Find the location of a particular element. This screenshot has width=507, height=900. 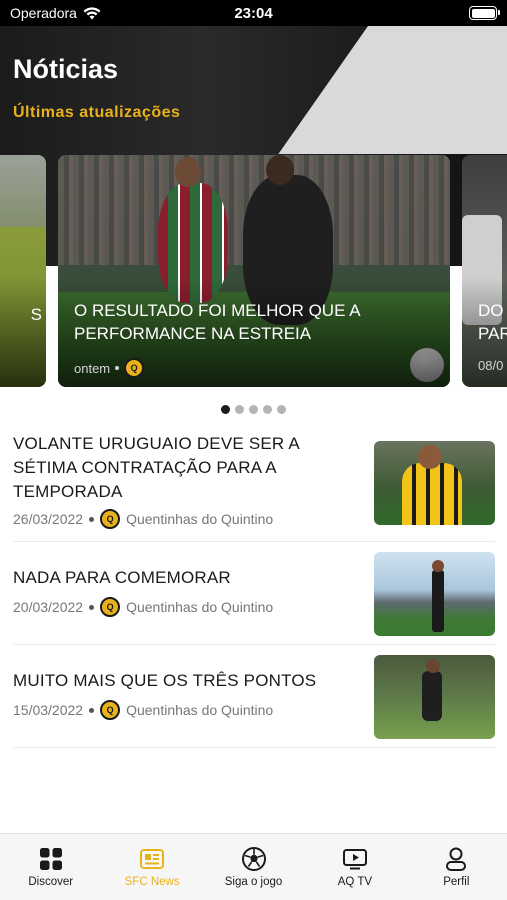

news-meta: 26/03/2022 Q Quentinhas do Quintino is located at coordinates (143, 519).